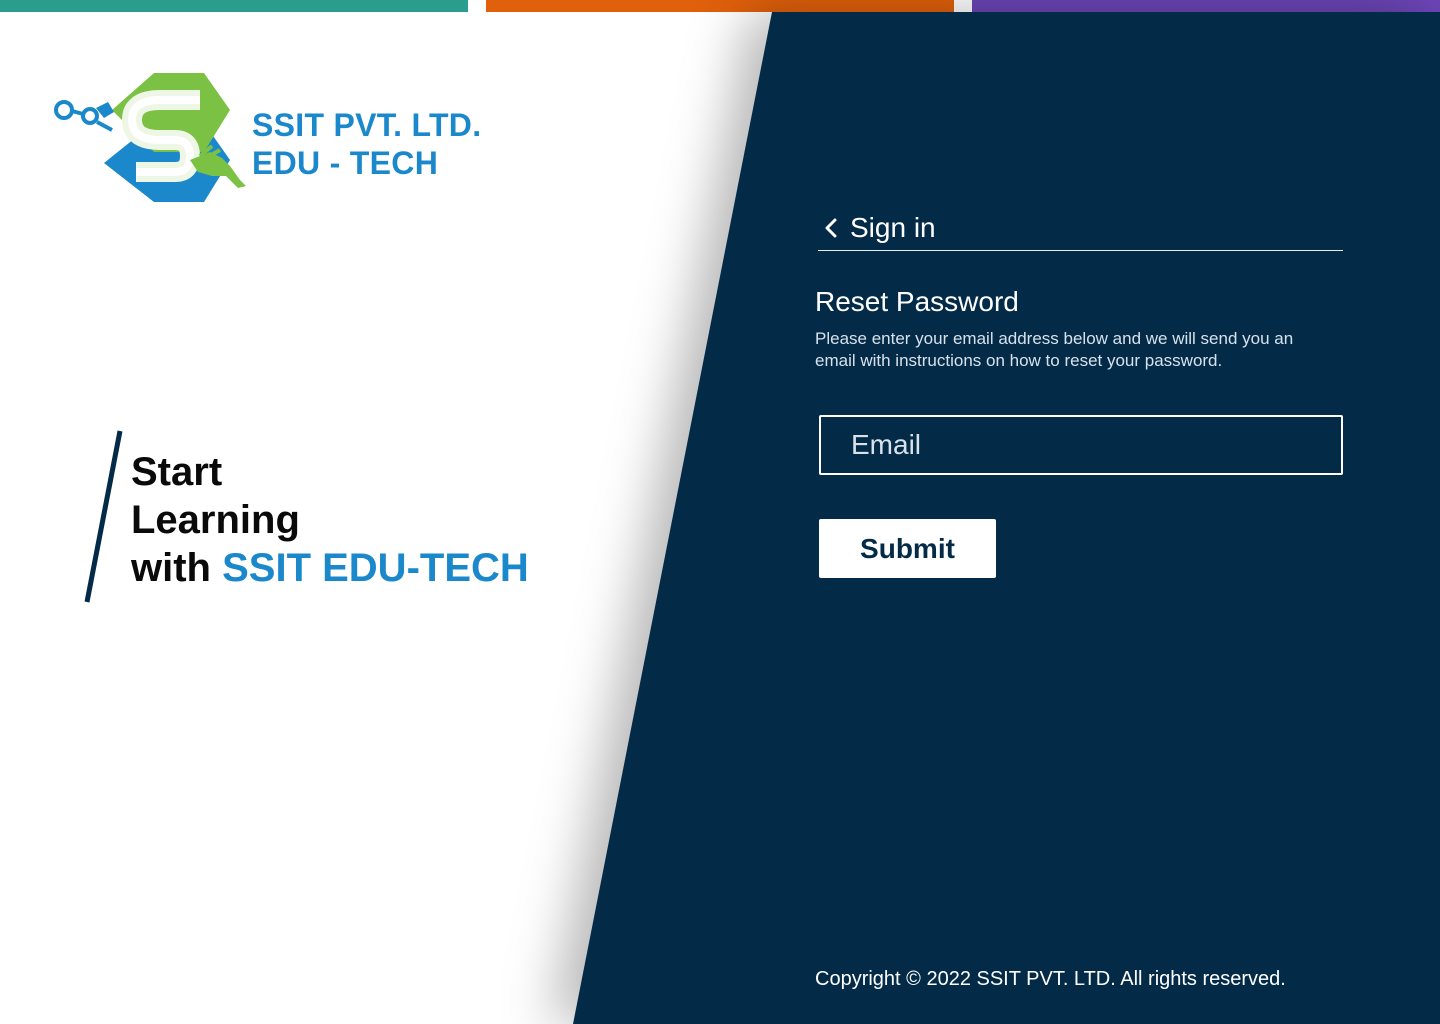  Describe the element at coordinates (177, 472) in the screenshot. I see `tagline-line-1: Start` at that location.